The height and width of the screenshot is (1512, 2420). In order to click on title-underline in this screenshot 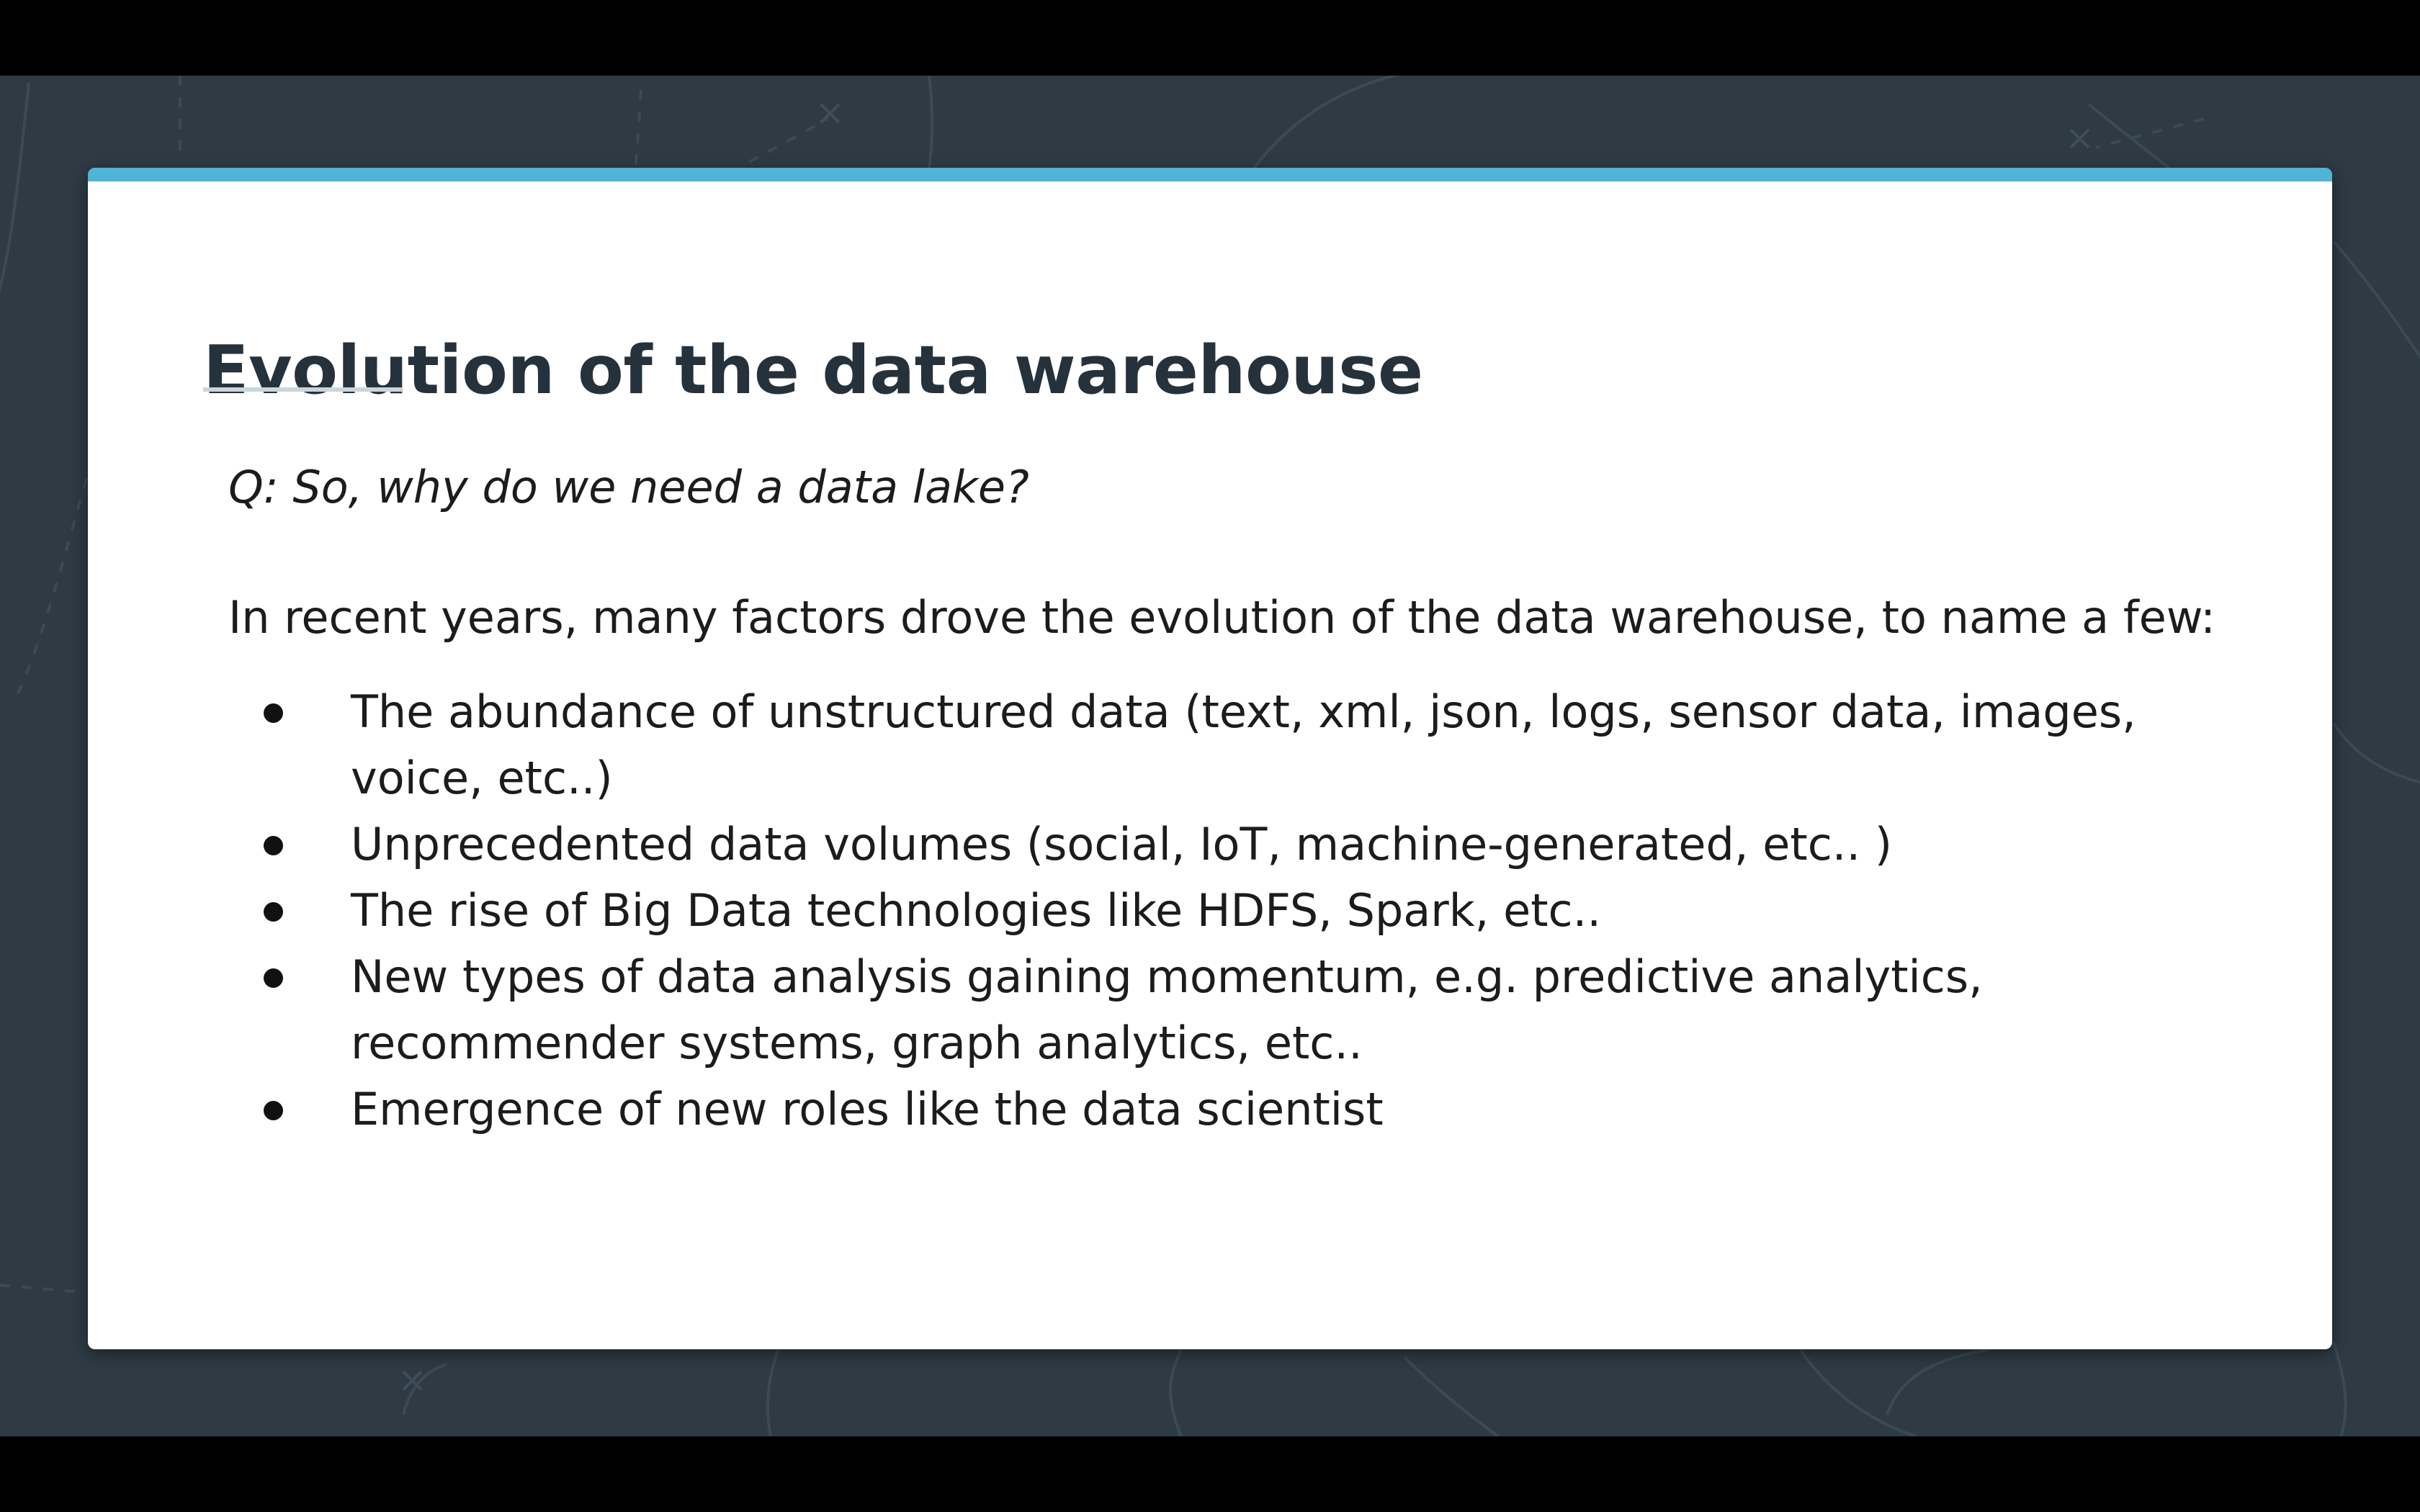, I will do `click(302, 389)`.